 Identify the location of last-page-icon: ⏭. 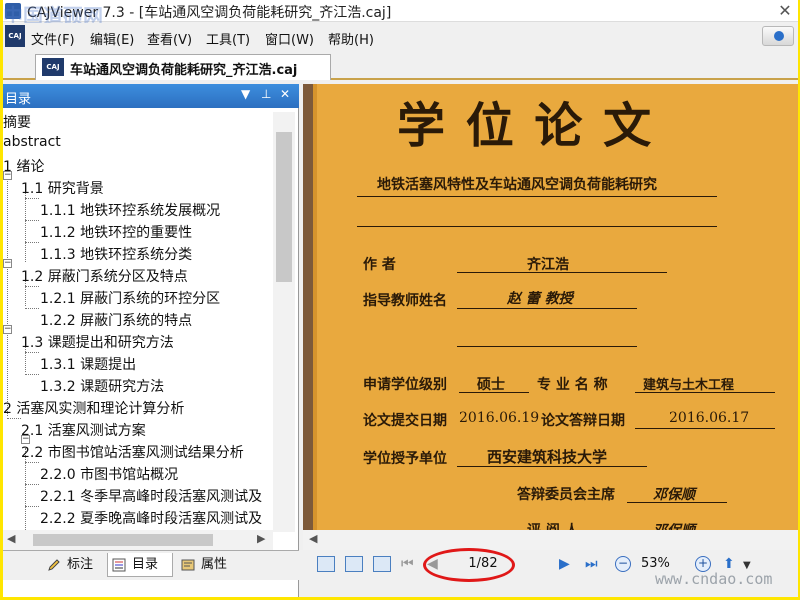
(591, 564).